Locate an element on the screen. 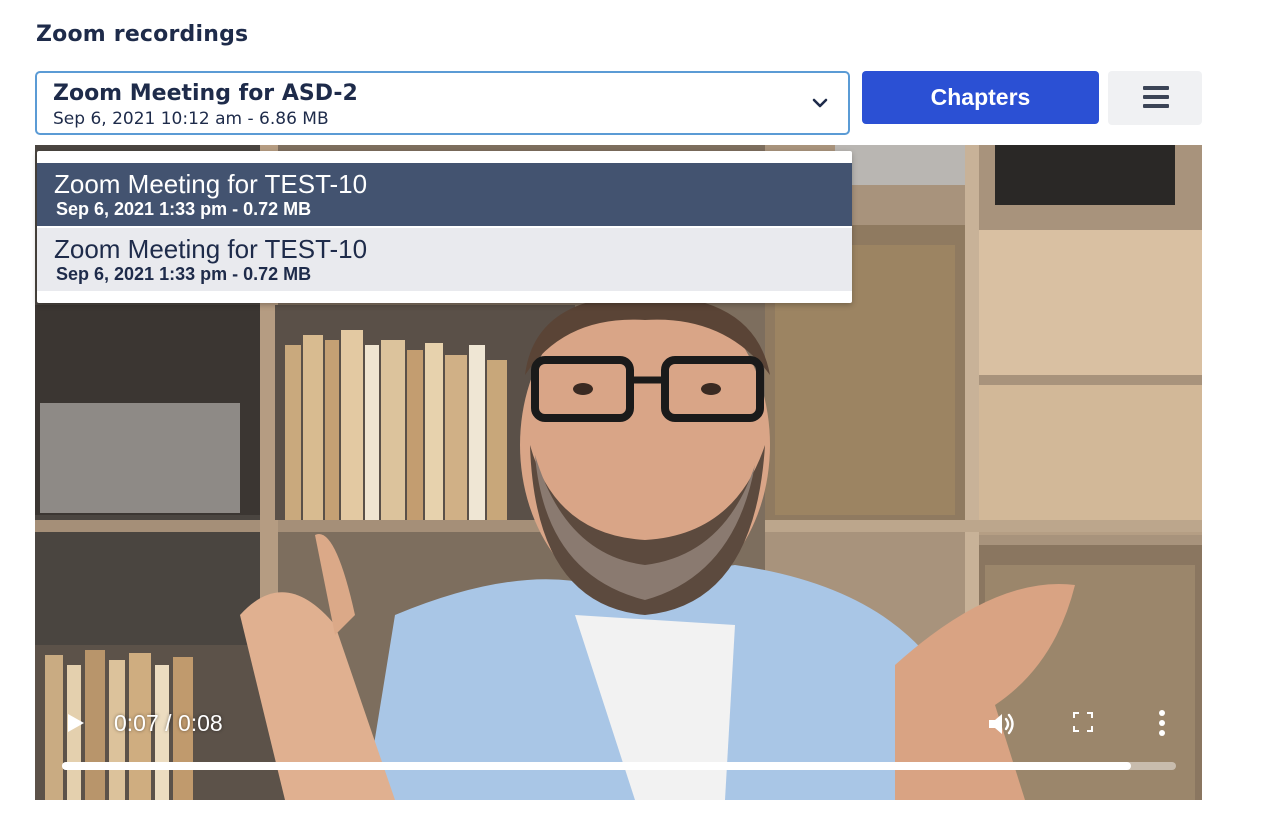  play-icon is located at coordinates (76, 723).